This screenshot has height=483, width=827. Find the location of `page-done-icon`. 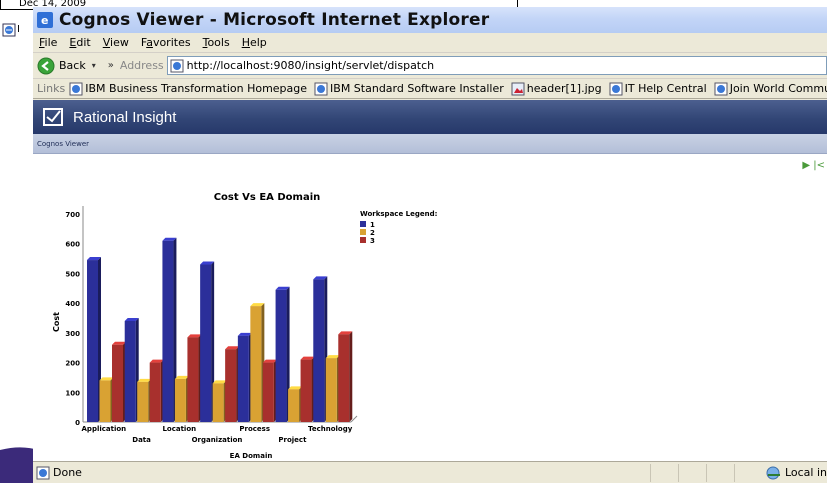

page-done-icon is located at coordinates (43, 472).